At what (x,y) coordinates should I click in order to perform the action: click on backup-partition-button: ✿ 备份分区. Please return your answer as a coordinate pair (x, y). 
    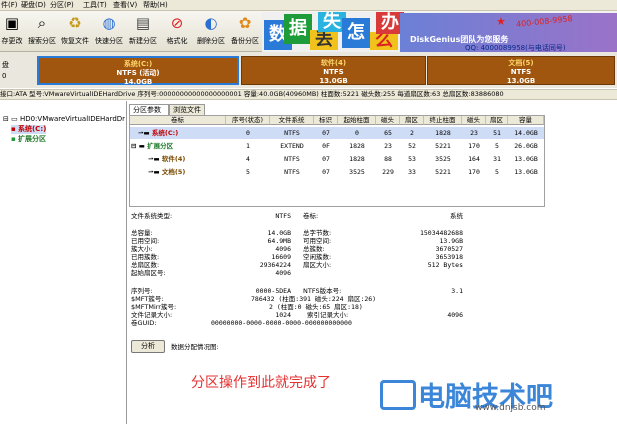
    Looking at the image, I should click on (245, 31).